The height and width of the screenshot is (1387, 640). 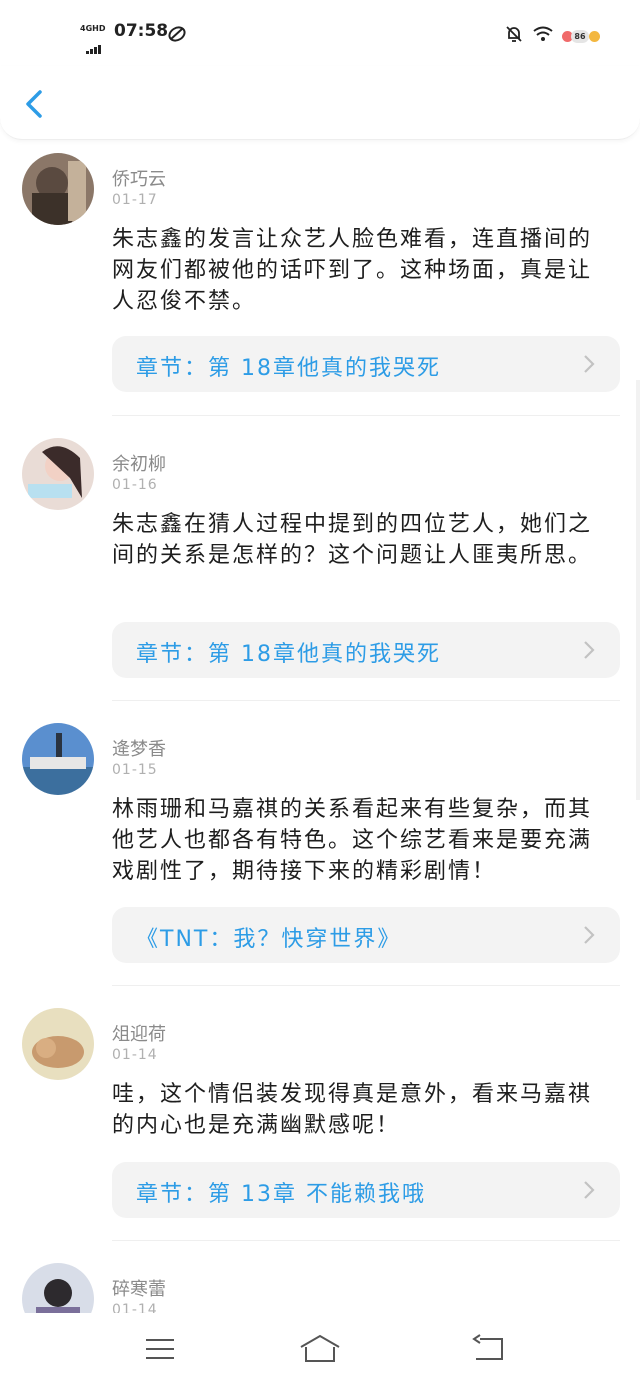 I want to click on header, so click(x=320, y=103).